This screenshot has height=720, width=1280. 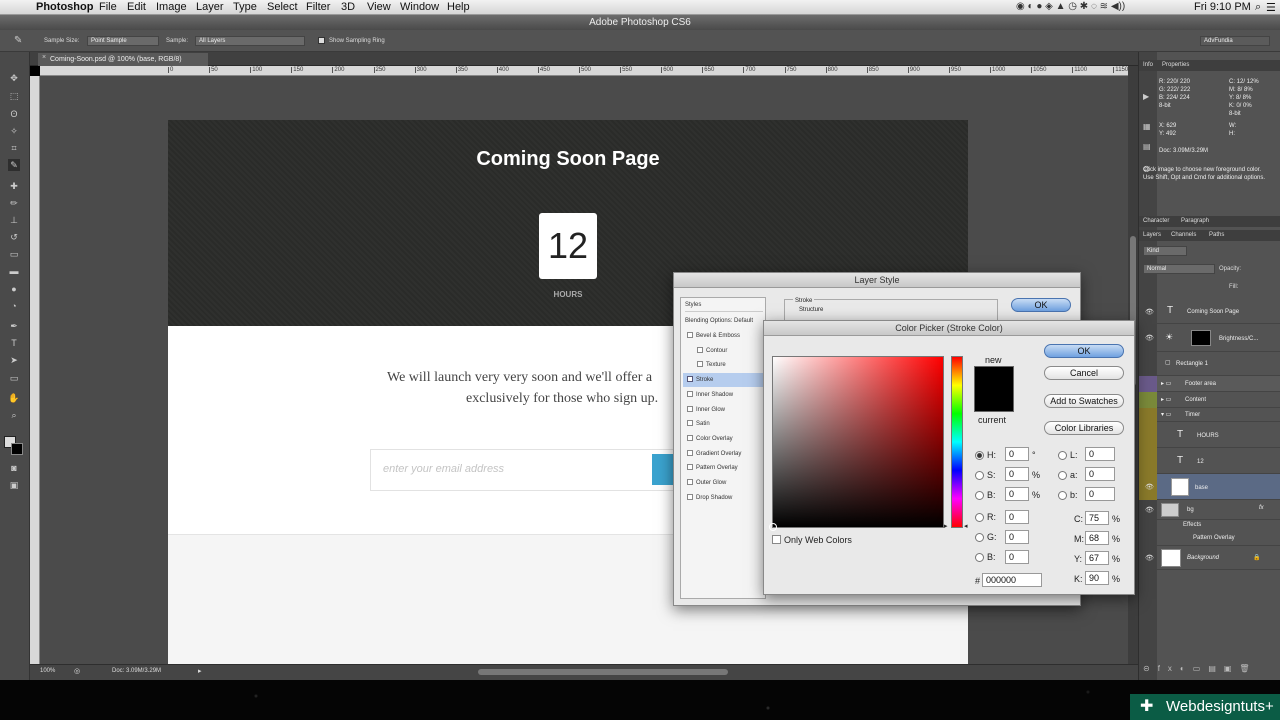 I want to click on menu-app-name: Photoshop, so click(x=64, y=7).